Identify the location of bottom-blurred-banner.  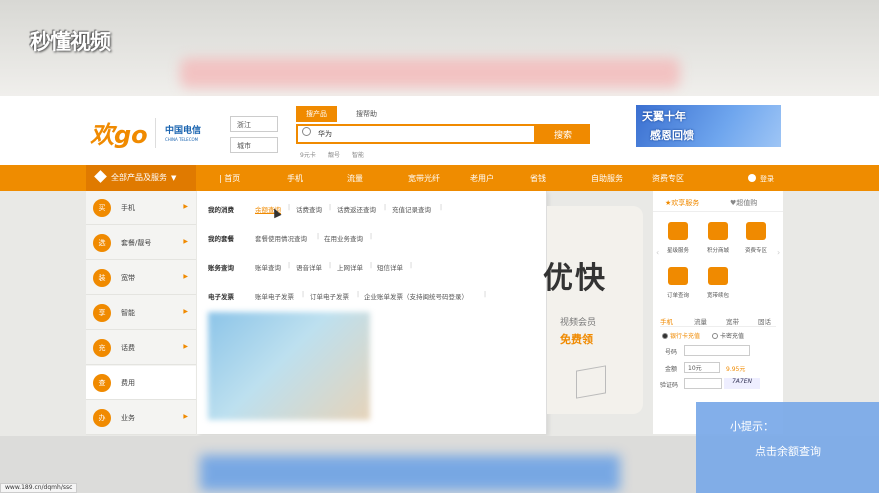
(410, 473).